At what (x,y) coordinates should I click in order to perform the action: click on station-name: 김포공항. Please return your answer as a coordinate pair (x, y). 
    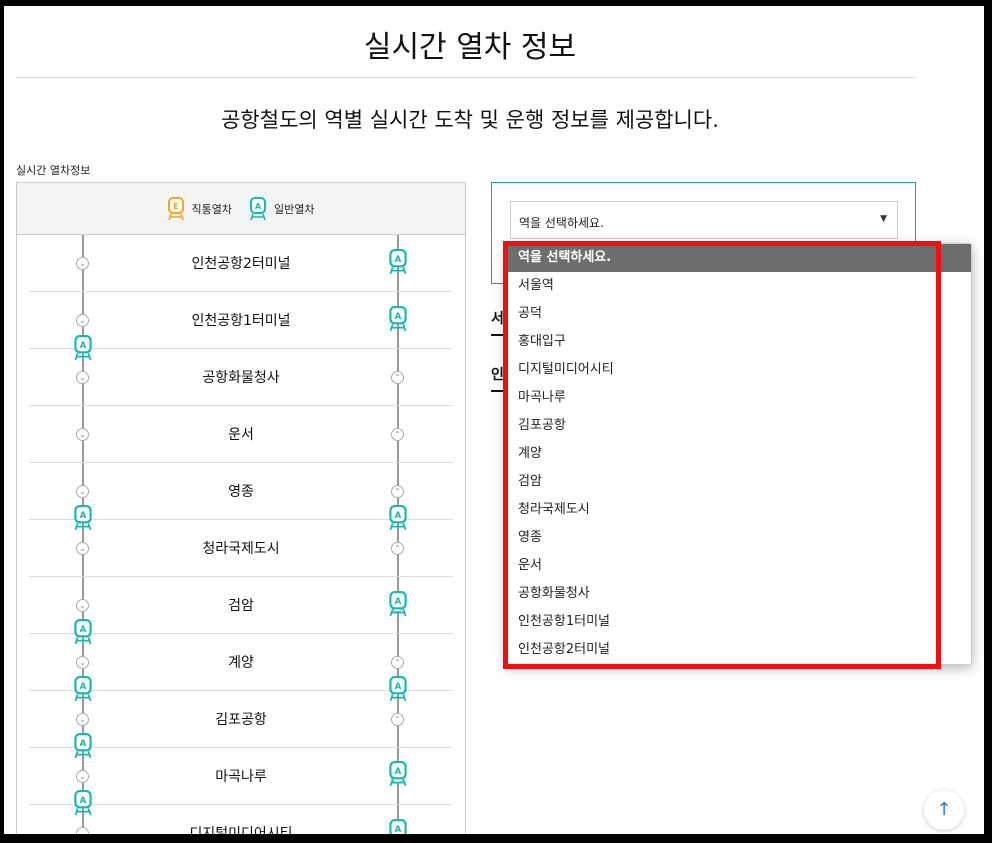
    Looking at the image, I should click on (241, 720).